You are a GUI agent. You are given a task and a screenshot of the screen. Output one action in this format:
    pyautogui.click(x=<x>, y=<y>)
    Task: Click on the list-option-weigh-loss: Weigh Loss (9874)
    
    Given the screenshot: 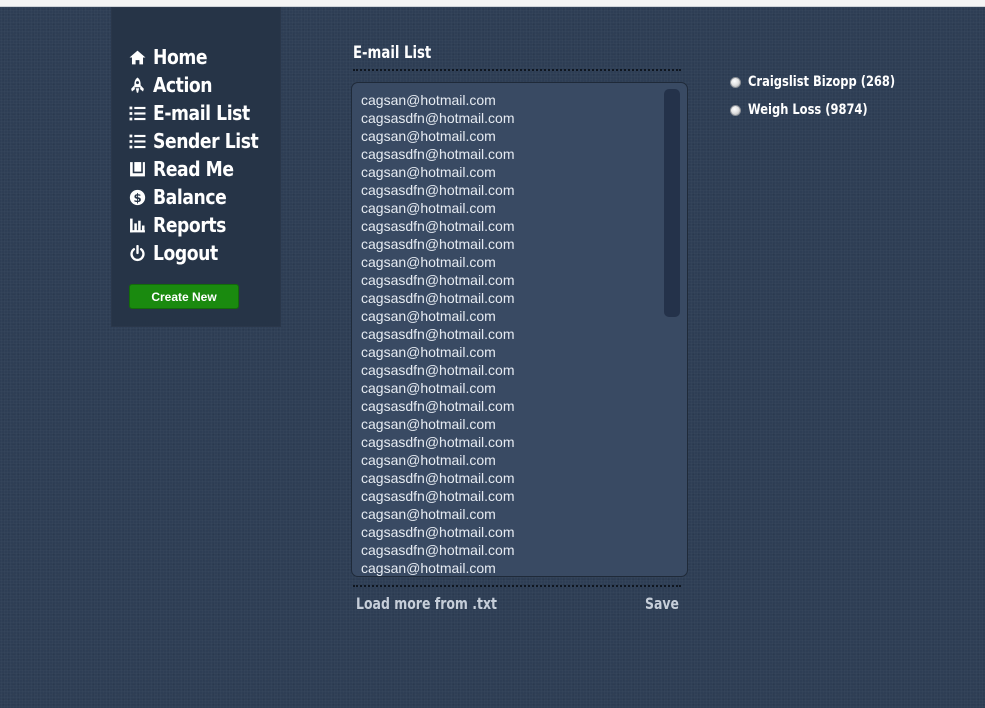 What is the action you would take?
    pyautogui.click(x=828, y=110)
    